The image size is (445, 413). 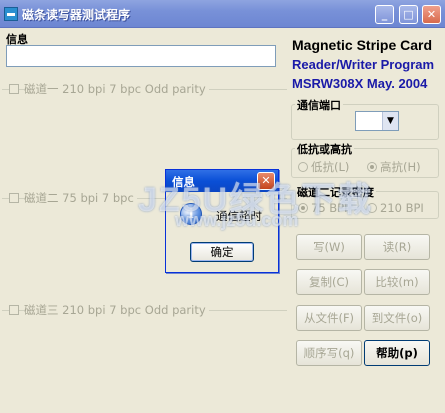 What do you see at coordinates (183, 182) in the screenshot?
I see `dialog-title: 信息` at bounding box center [183, 182].